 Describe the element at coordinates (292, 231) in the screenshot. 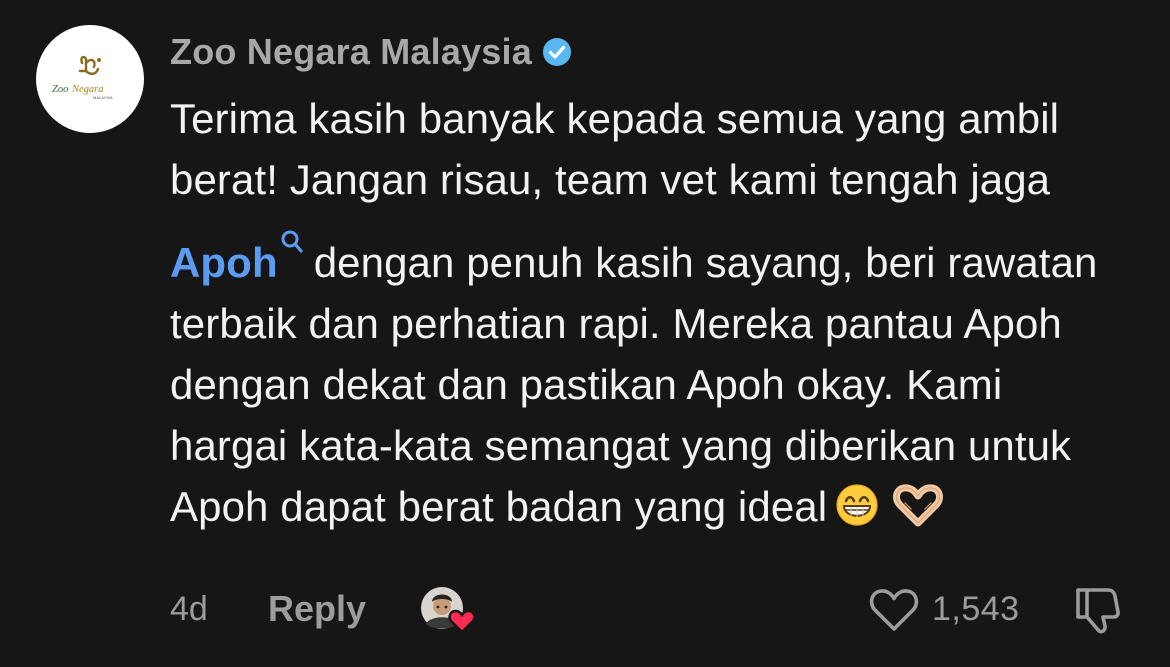

I see `search-icon` at that location.